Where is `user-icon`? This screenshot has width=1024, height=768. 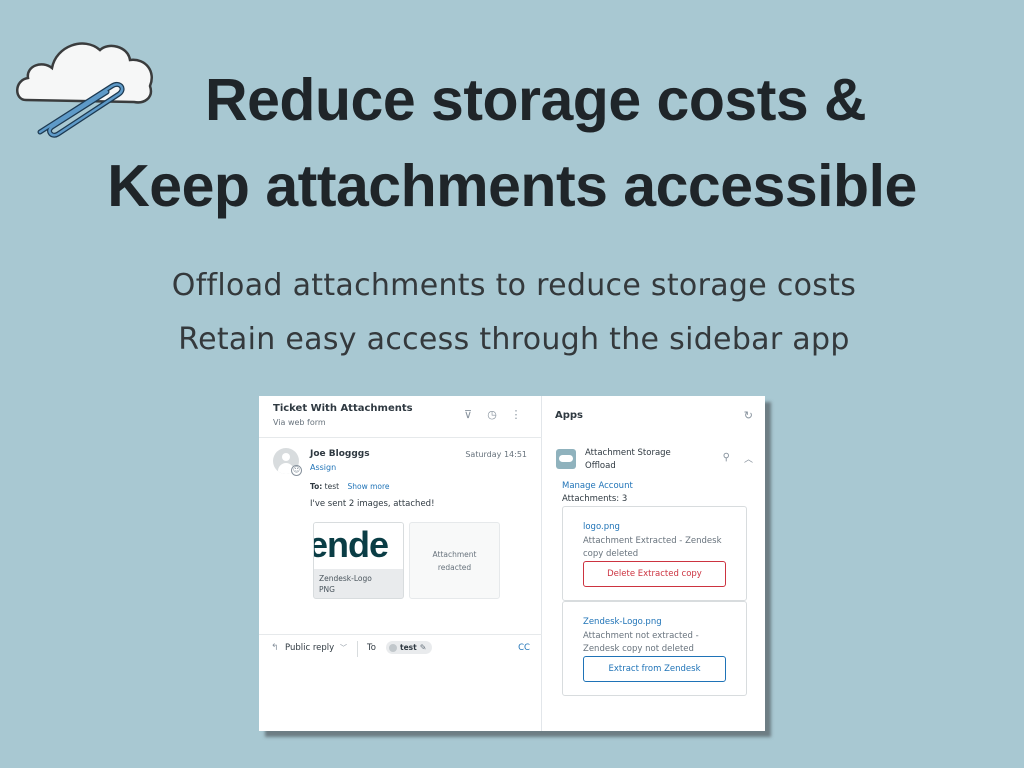 user-icon is located at coordinates (393, 647).